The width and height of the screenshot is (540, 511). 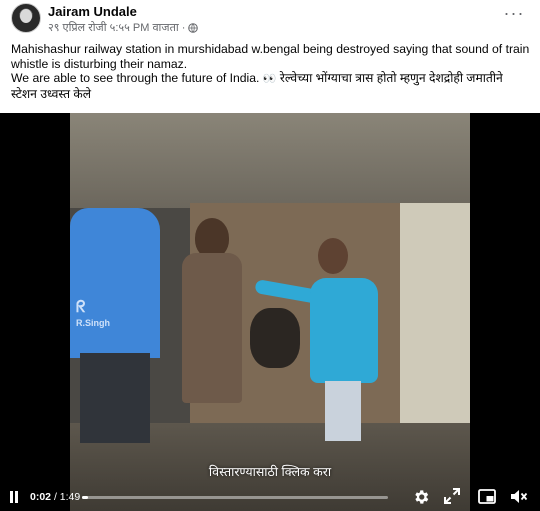 What do you see at coordinates (85, 497) in the screenshot?
I see `video-progress-fill` at bounding box center [85, 497].